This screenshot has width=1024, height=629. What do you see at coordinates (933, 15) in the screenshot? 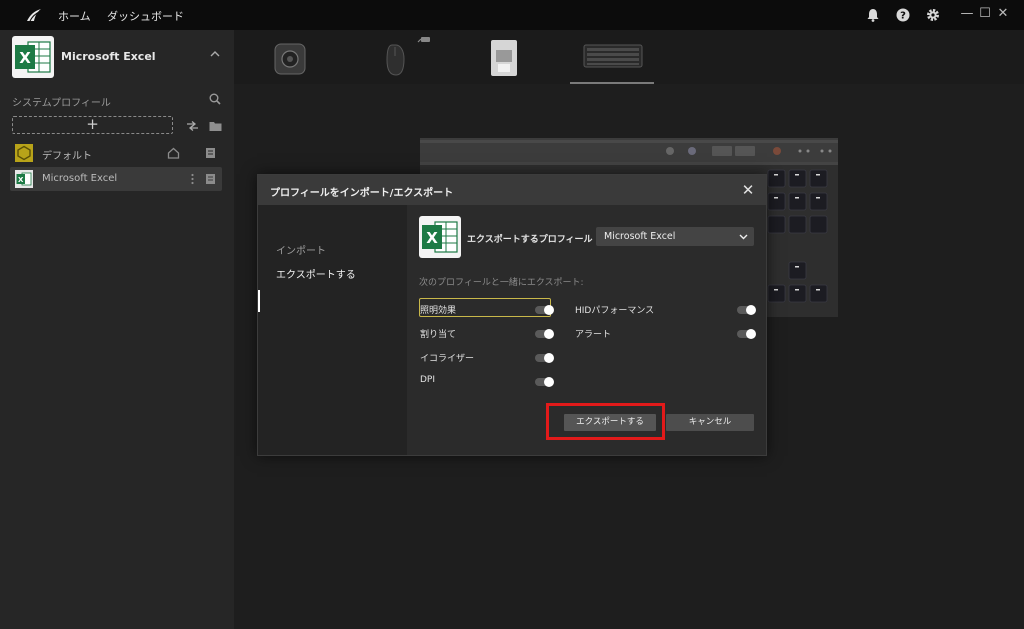
I see `gear-icon` at bounding box center [933, 15].